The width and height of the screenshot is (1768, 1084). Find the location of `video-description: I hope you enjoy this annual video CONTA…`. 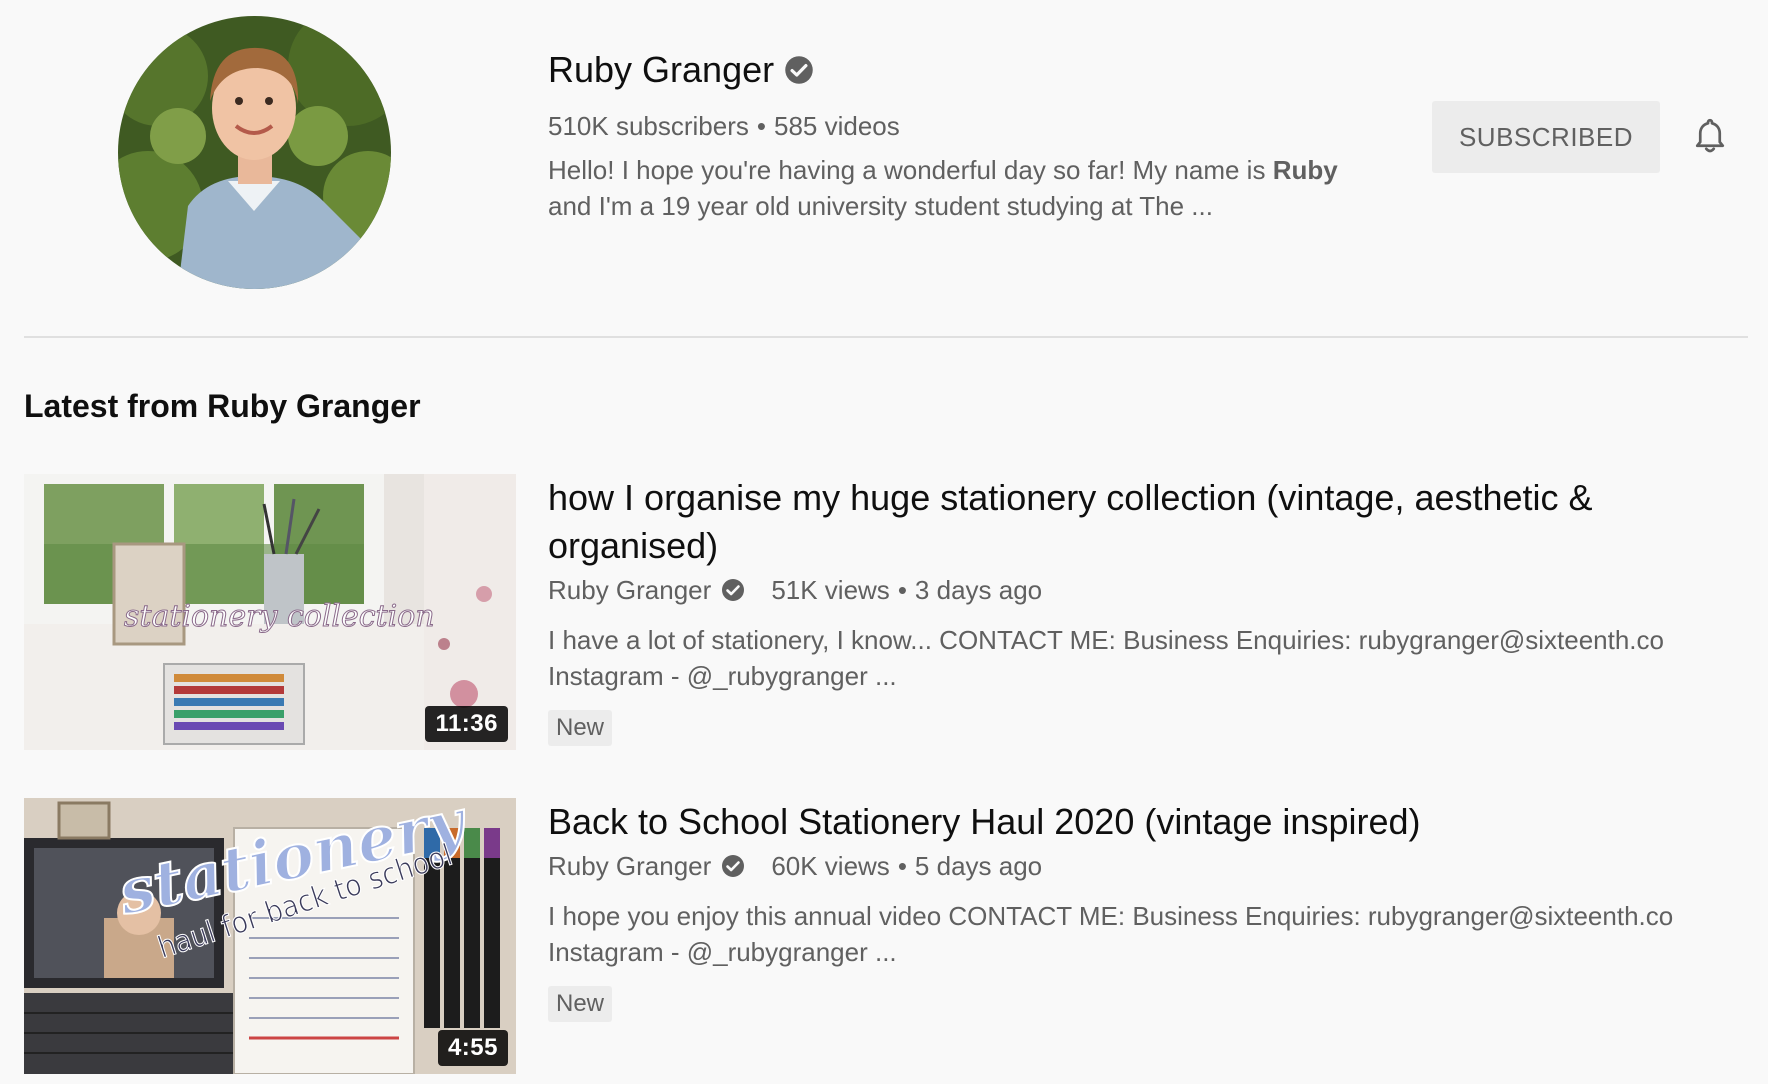

video-description: I hope you enjoy this annual video CONTA… is located at coordinates (1123, 934).